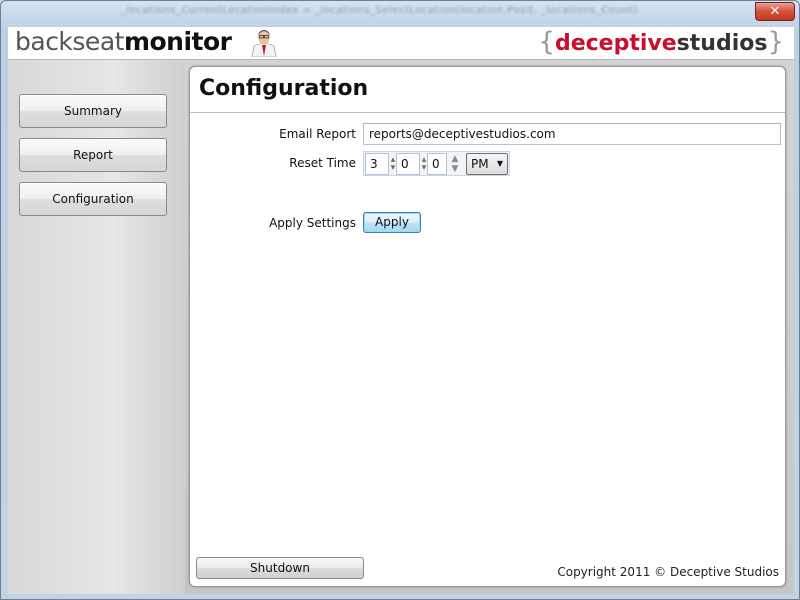  I want to click on apply-button: Apply, so click(392, 222).